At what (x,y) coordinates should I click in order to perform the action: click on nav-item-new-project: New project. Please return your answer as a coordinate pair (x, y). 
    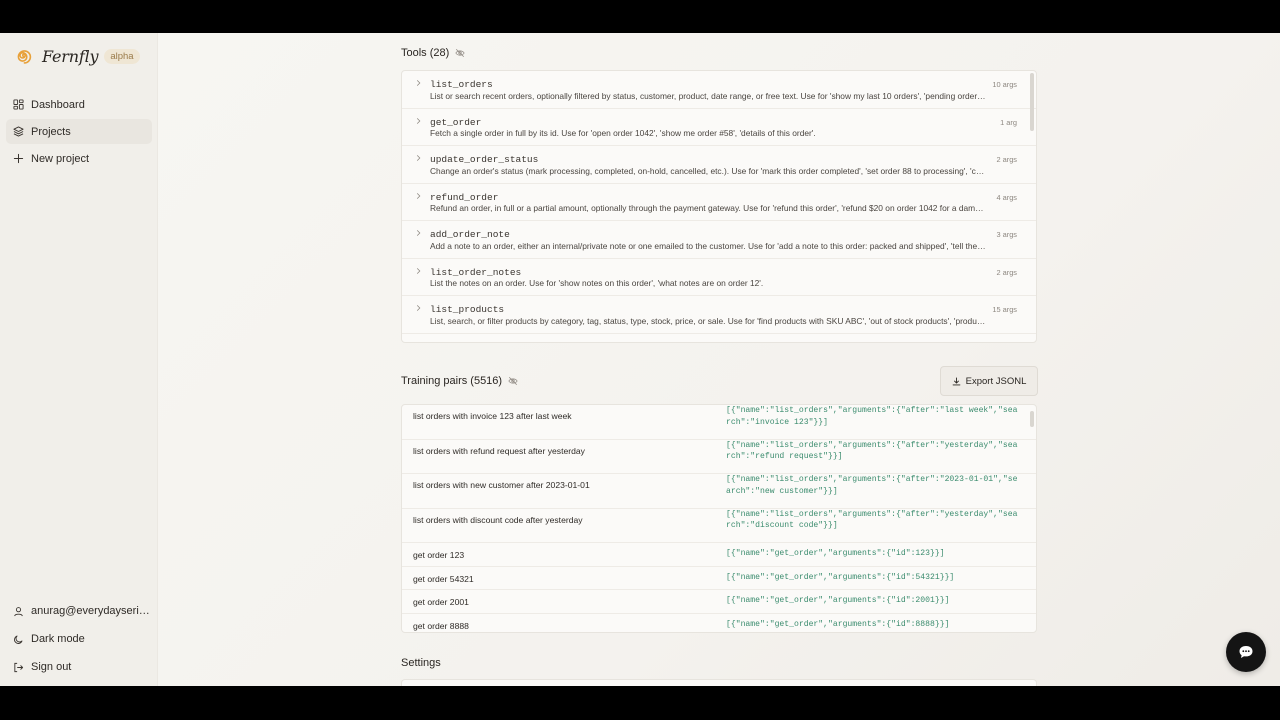
    Looking at the image, I should click on (79, 158).